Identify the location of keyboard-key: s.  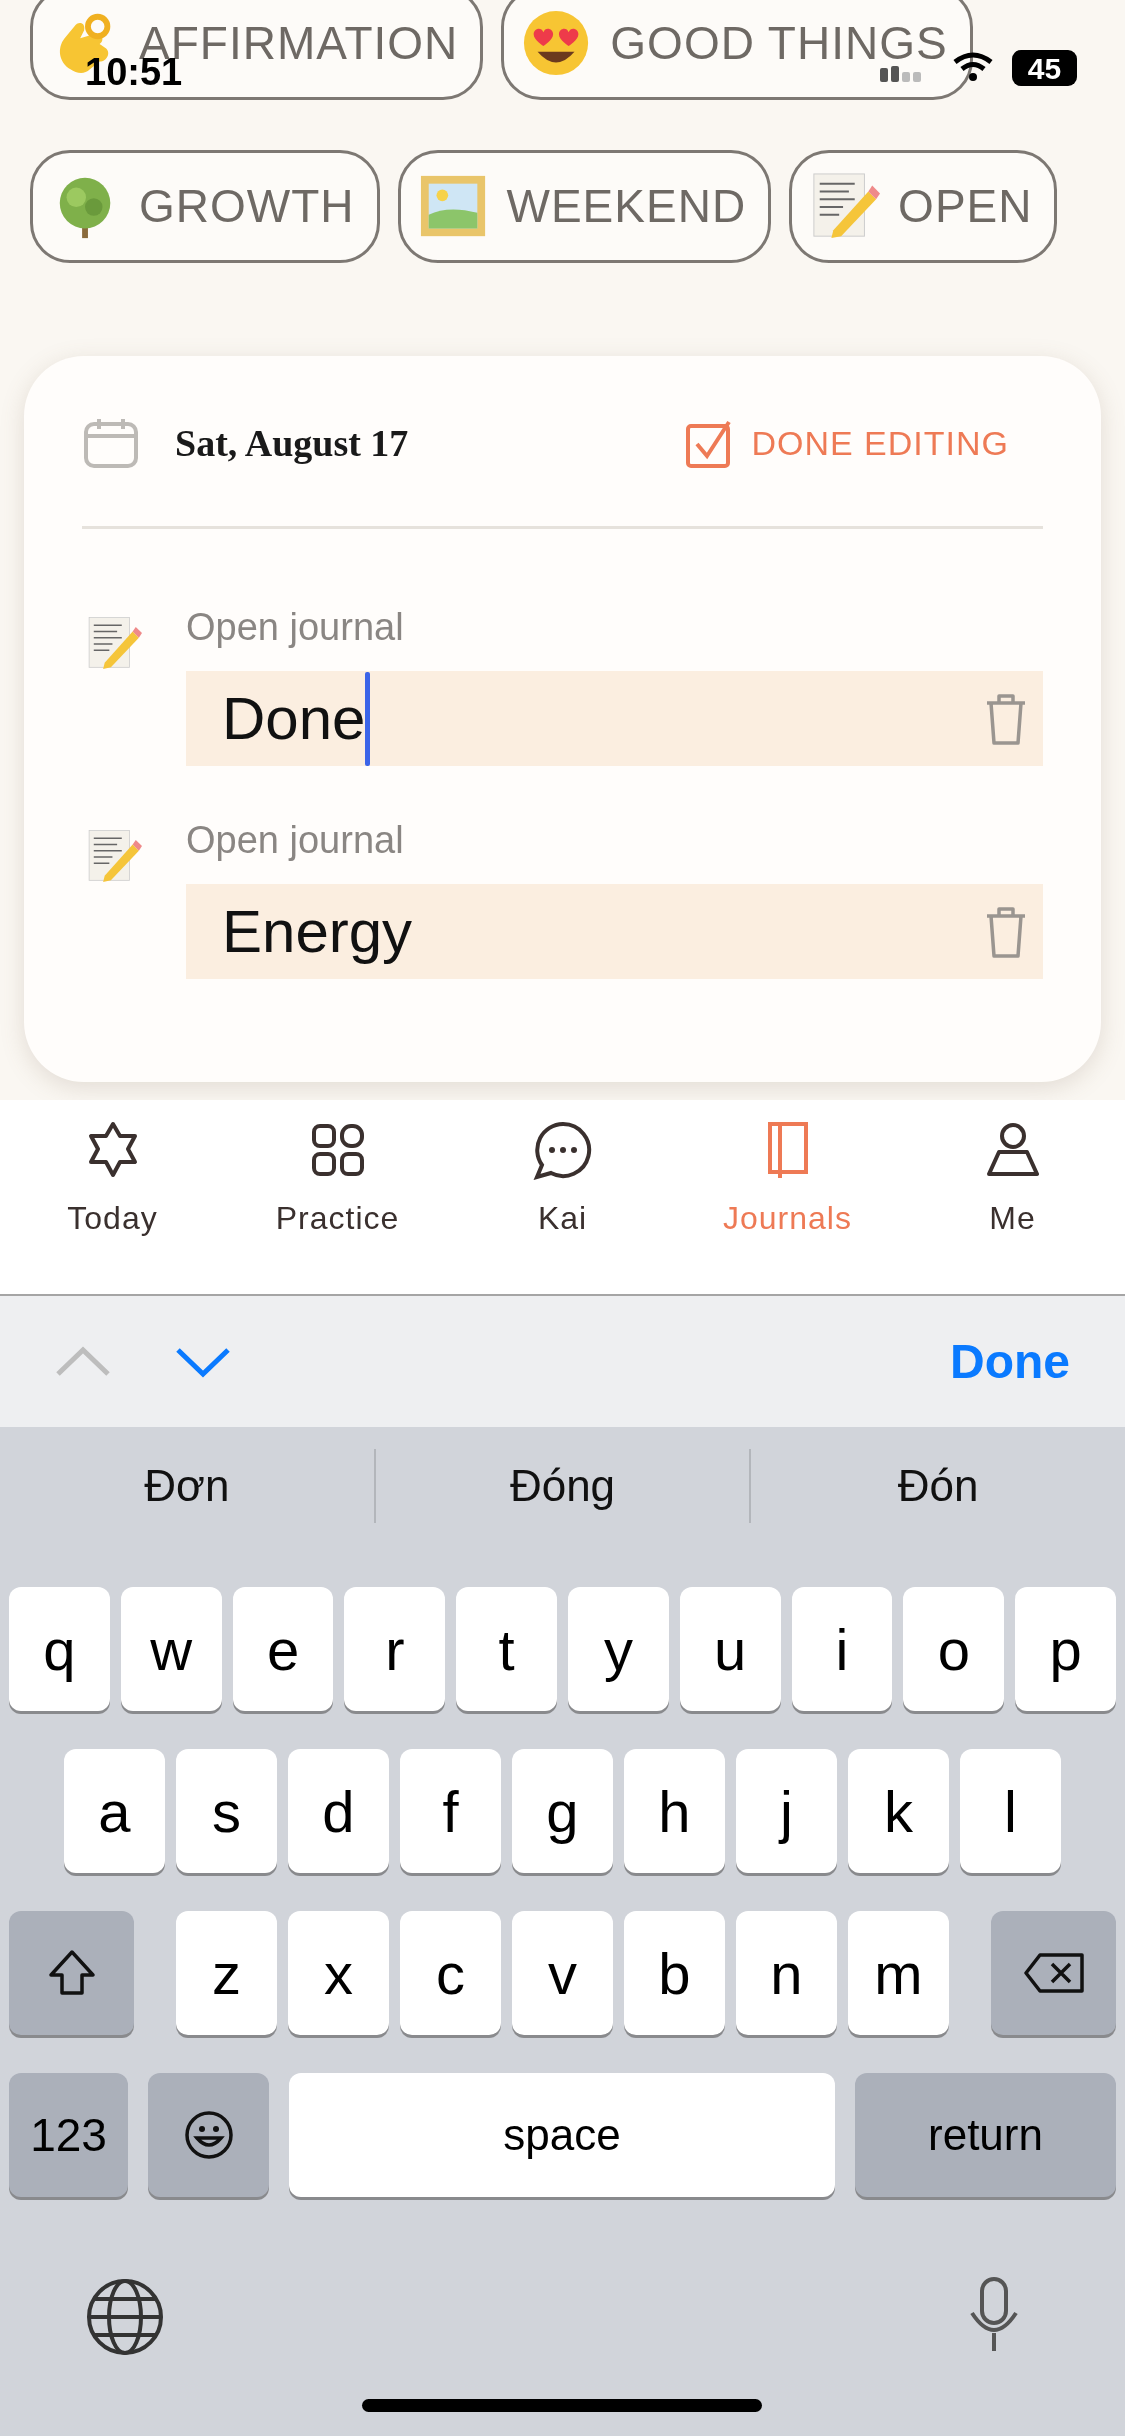
(226, 1811).